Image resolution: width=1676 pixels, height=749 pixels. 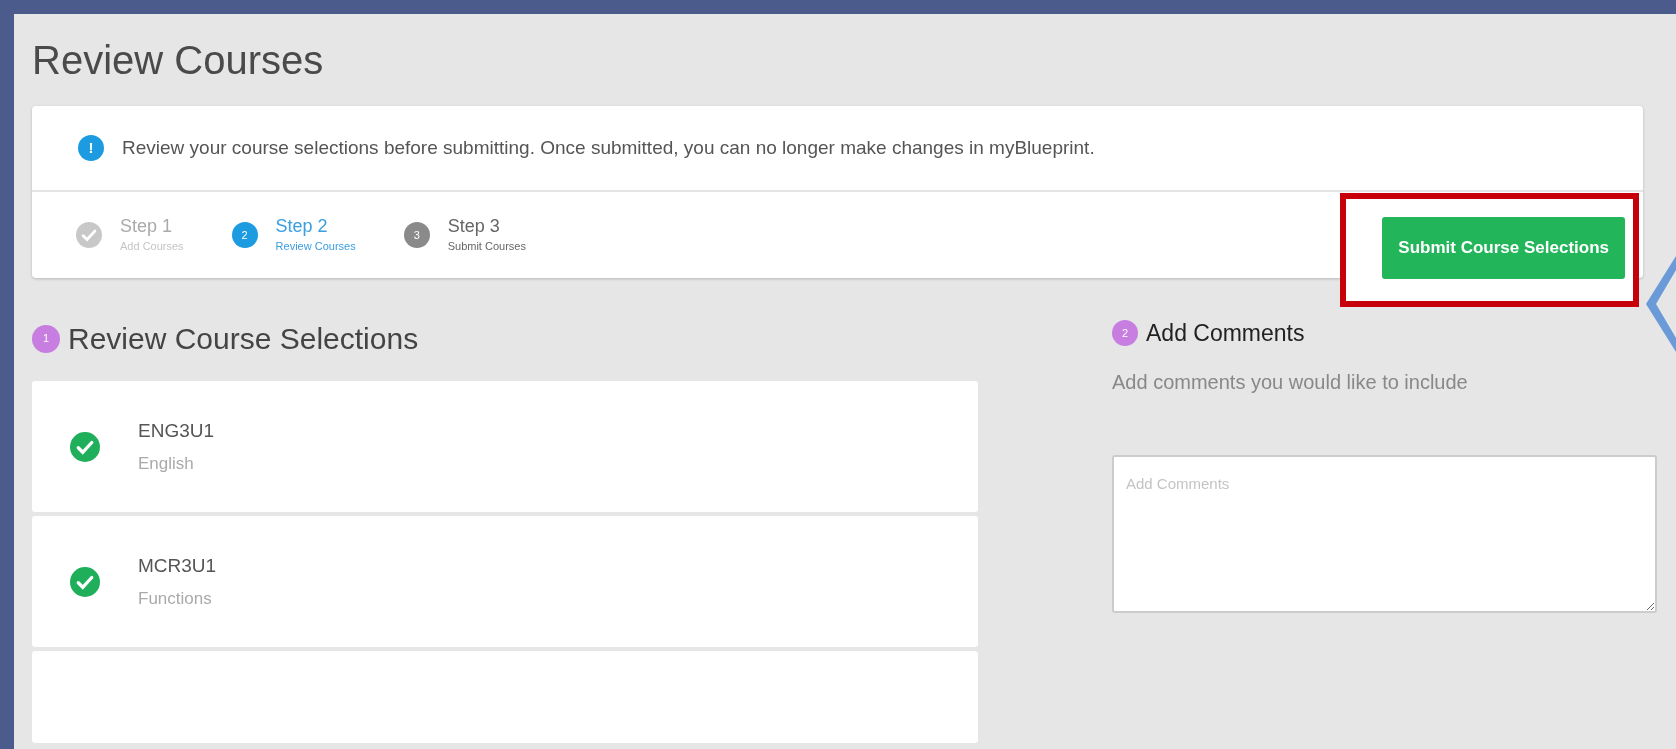 What do you see at coordinates (416, 235) in the screenshot?
I see `step-number: 3` at bounding box center [416, 235].